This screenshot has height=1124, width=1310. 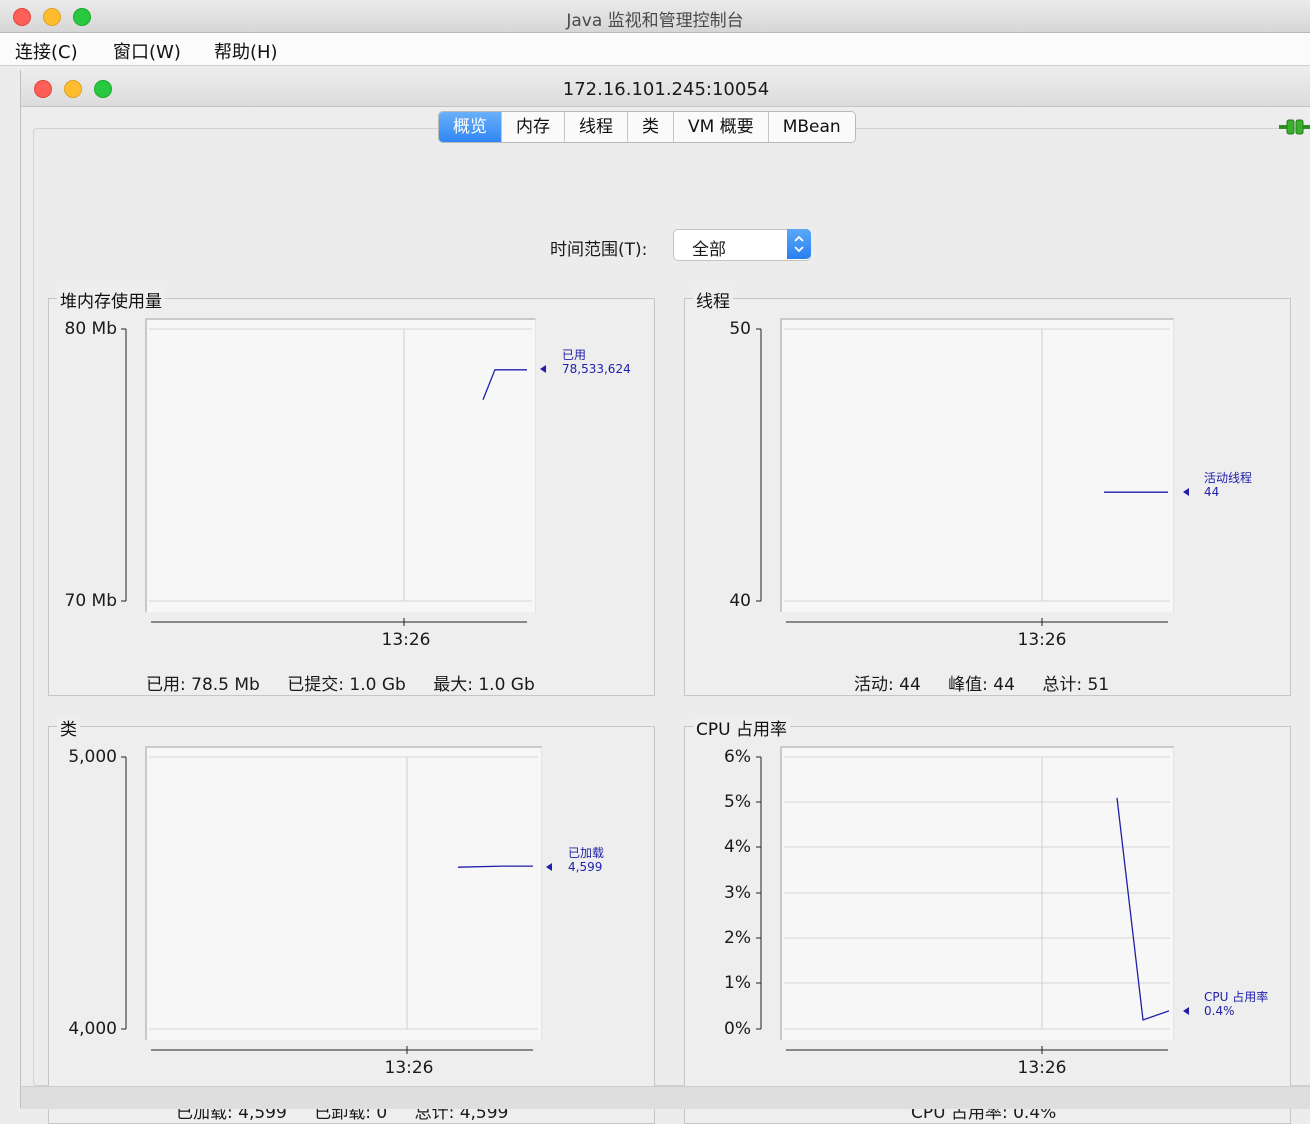 What do you see at coordinates (1186, 492) in the screenshot?
I see `threads-active-marker` at bounding box center [1186, 492].